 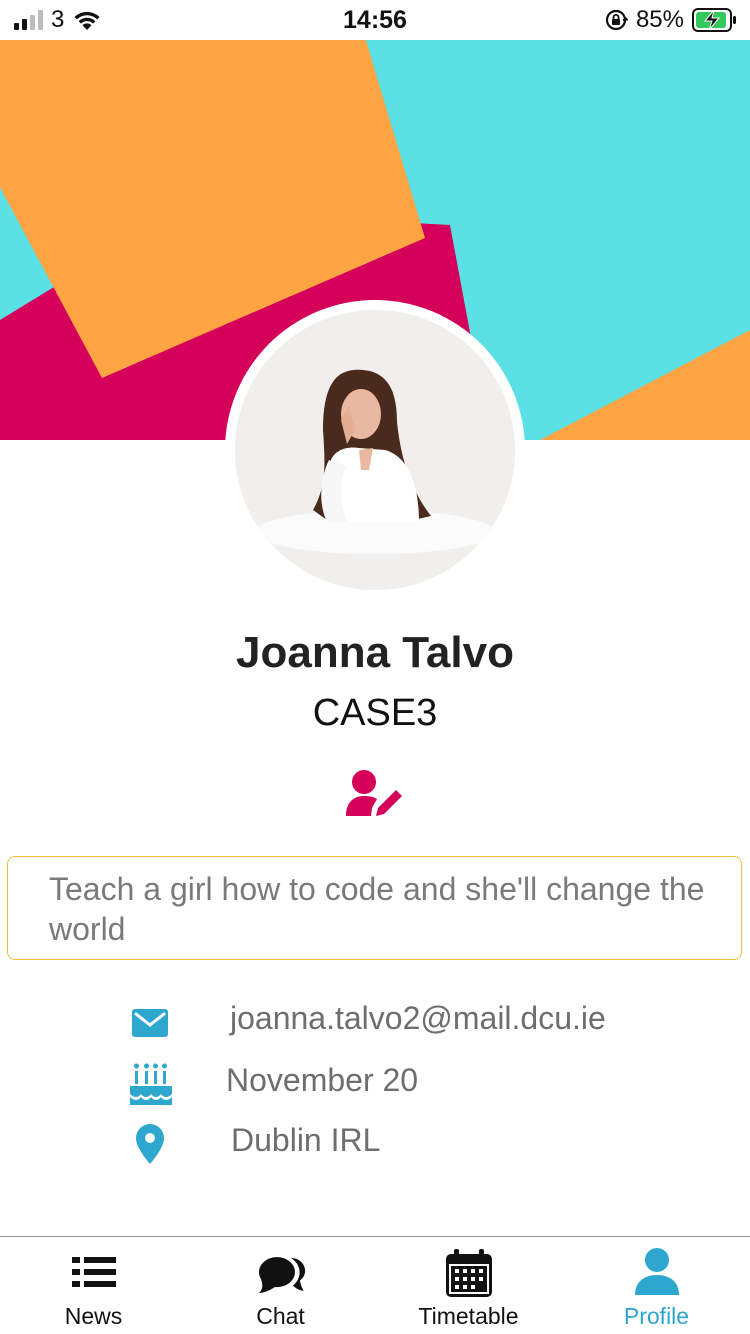 What do you see at coordinates (656, 1271) in the screenshot?
I see `user-icon` at bounding box center [656, 1271].